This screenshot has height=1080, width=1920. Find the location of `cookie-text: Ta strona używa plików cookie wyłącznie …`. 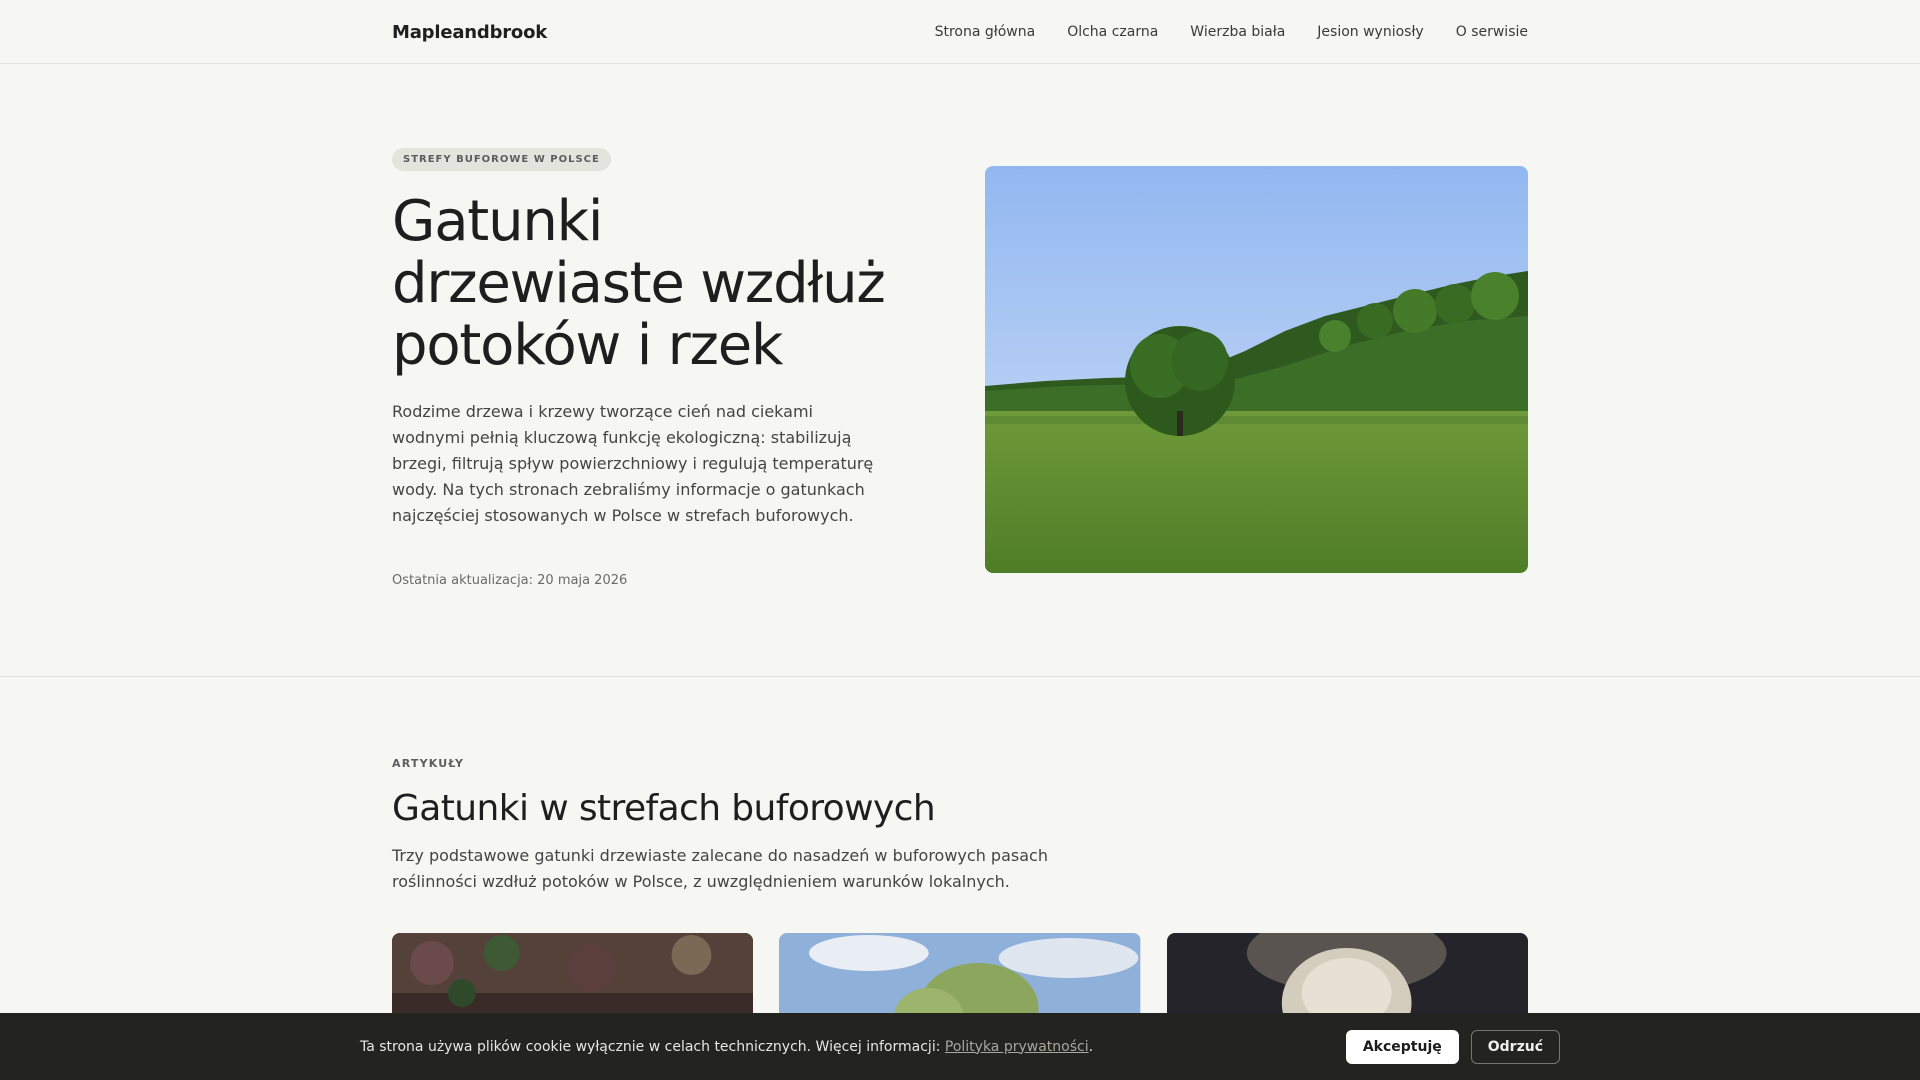

cookie-text: Ta strona używa plików cookie wyłącznie … is located at coordinates (726, 1047).